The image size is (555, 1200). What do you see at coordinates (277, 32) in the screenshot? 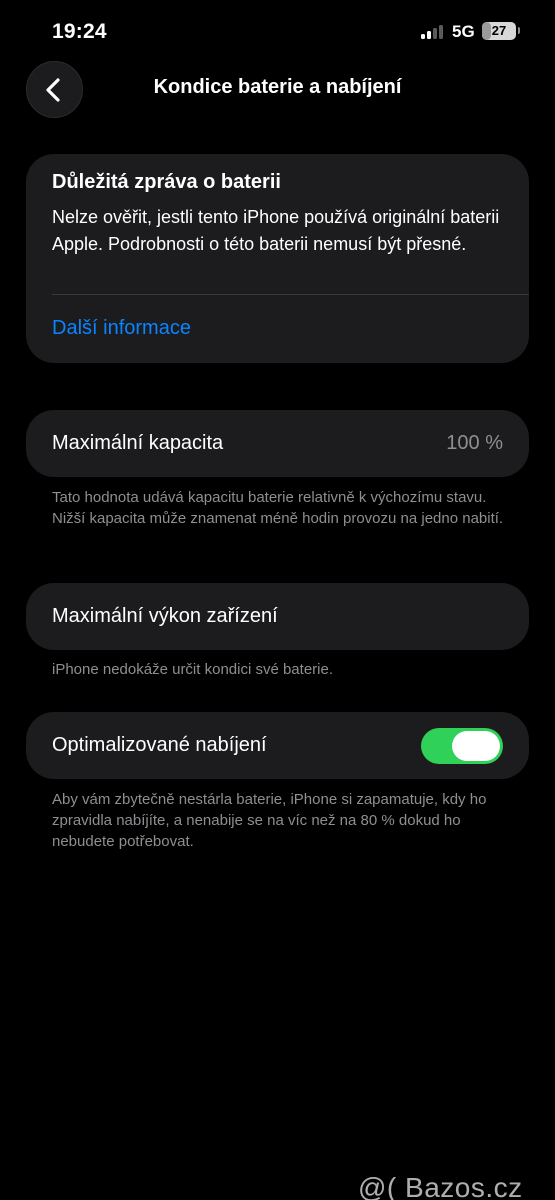
I see `status-bar: 19:24 5G 27` at bounding box center [277, 32].